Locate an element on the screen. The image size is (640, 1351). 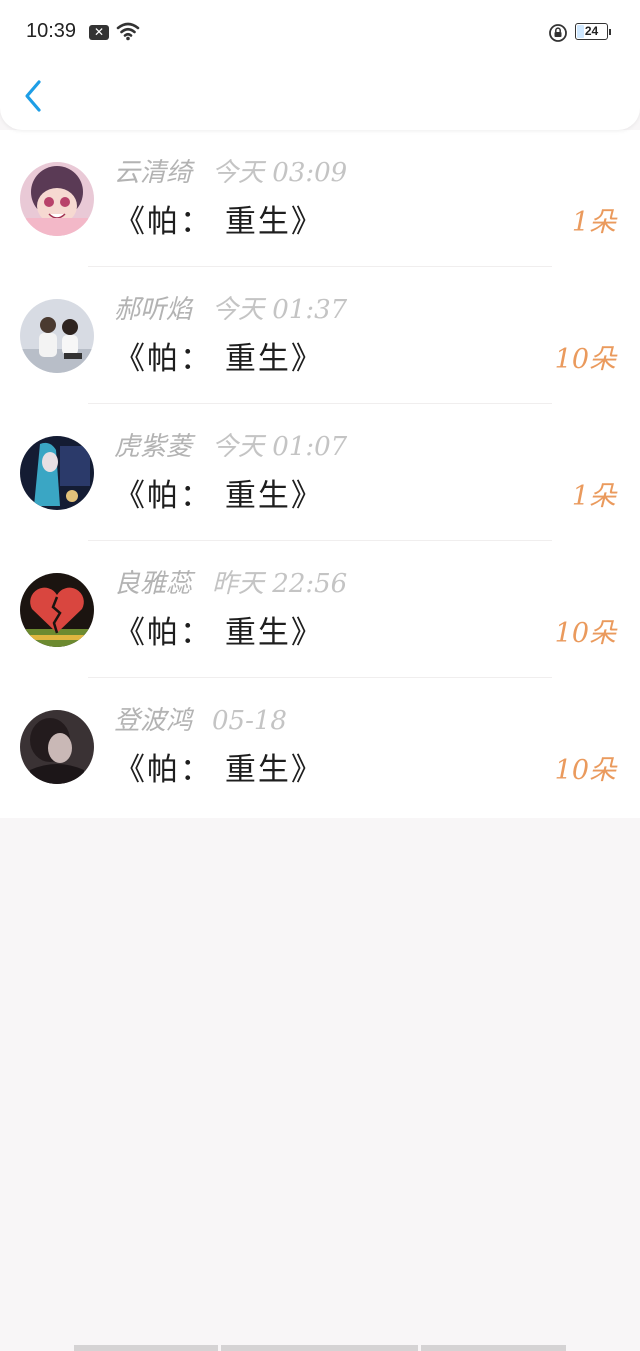
meta-line: 良雅蕊 昨天 22:56 is located at coordinates (230, 581).